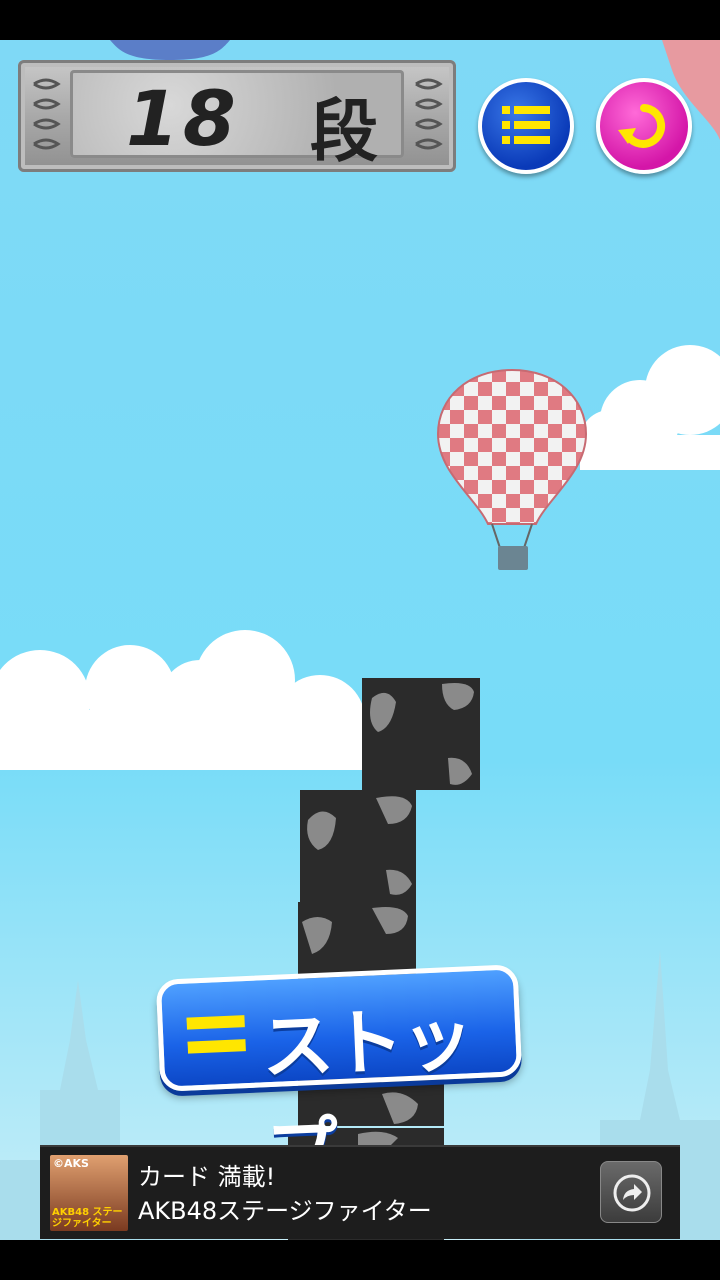 This screenshot has height=1280, width=720. What do you see at coordinates (47, 114) in the screenshot?
I see `ornament-left-icon` at bounding box center [47, 114].